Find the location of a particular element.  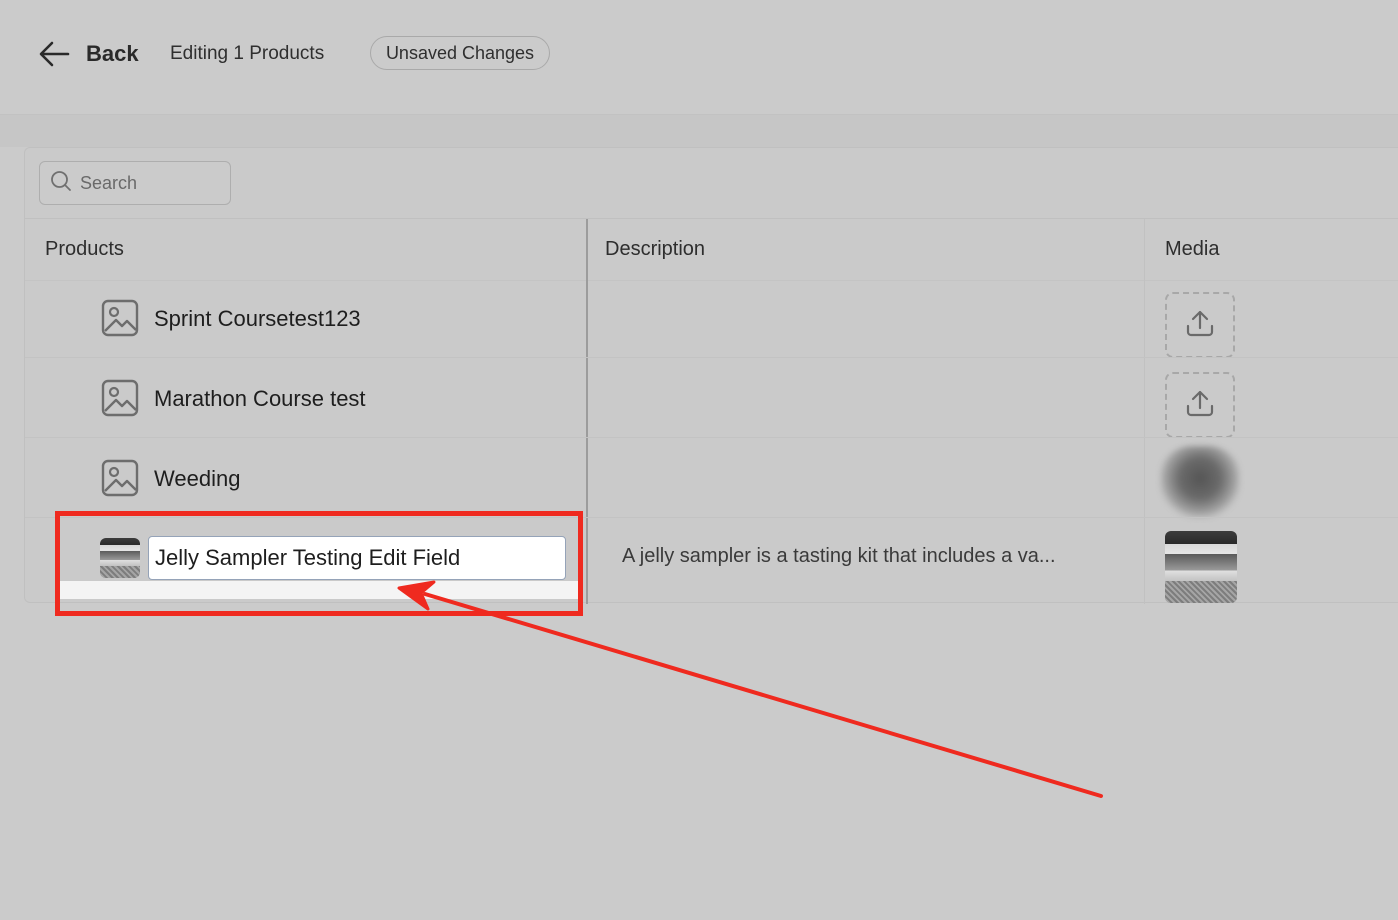

status-badge: Unsaved Changes is located at coordinates (460, 53).